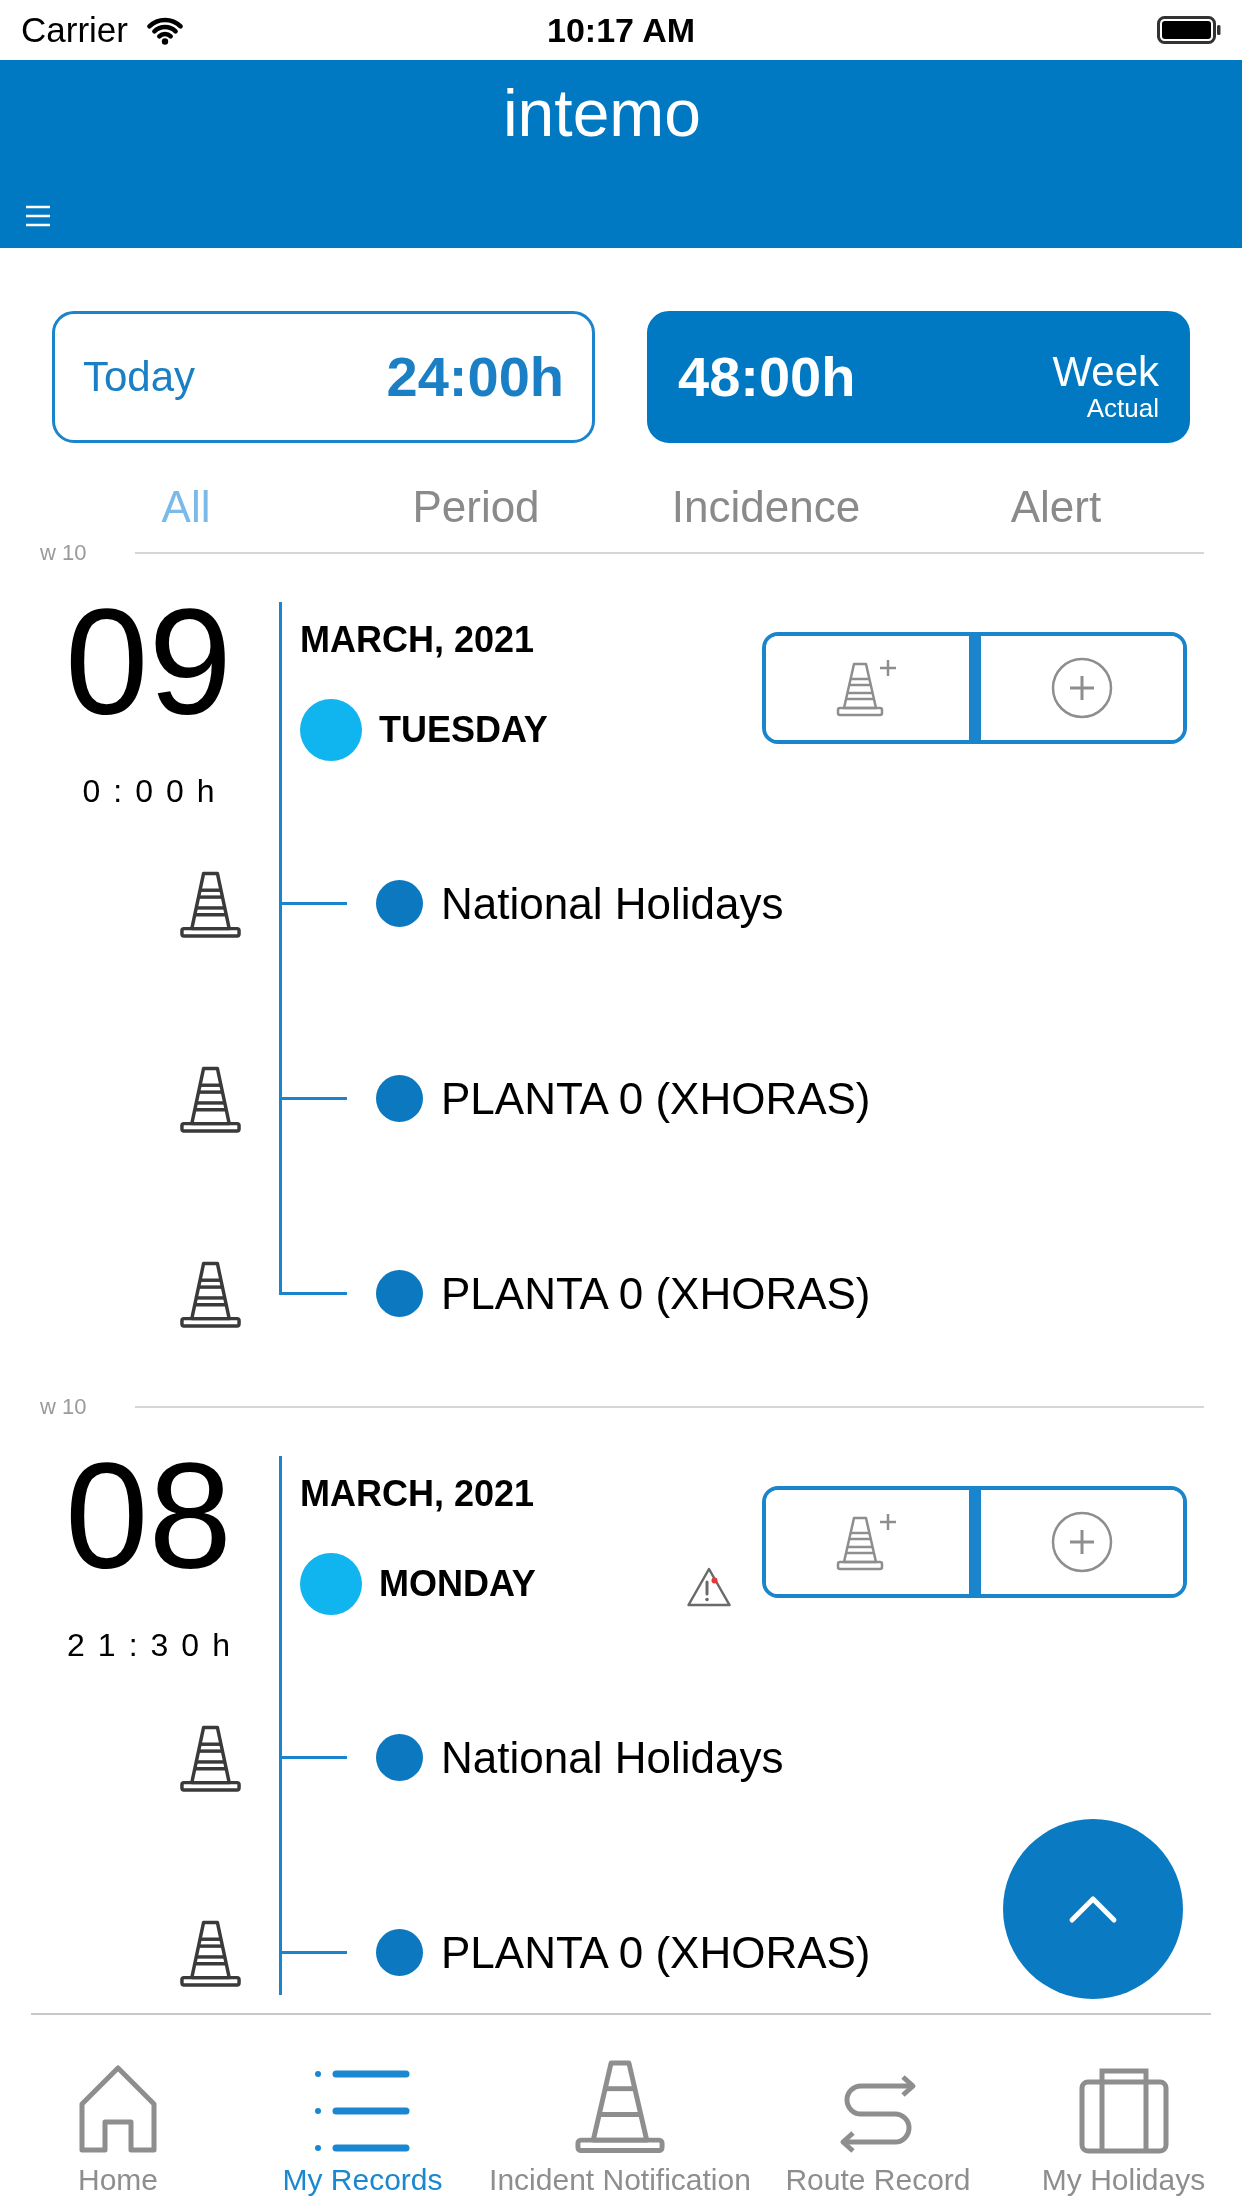  What do you see at coordinates (476, 507) in the screenshot?
I see `filter-tab: Period` at bounding box center [476, 507].